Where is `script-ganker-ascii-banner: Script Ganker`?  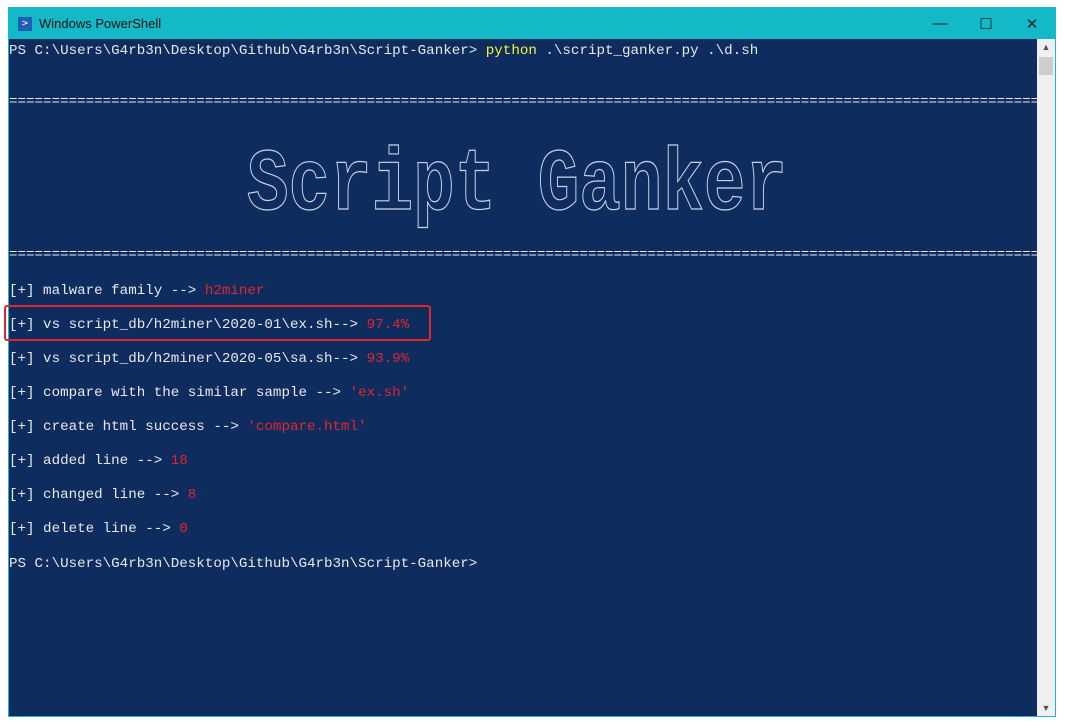 script-ganker-ascii-banner: Script Ganker is located at coordinates (516, 186).